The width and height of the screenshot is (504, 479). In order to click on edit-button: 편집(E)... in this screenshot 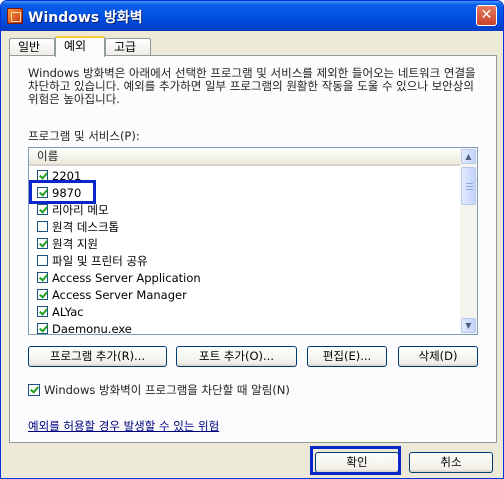, I will do `click(347, 356)`.